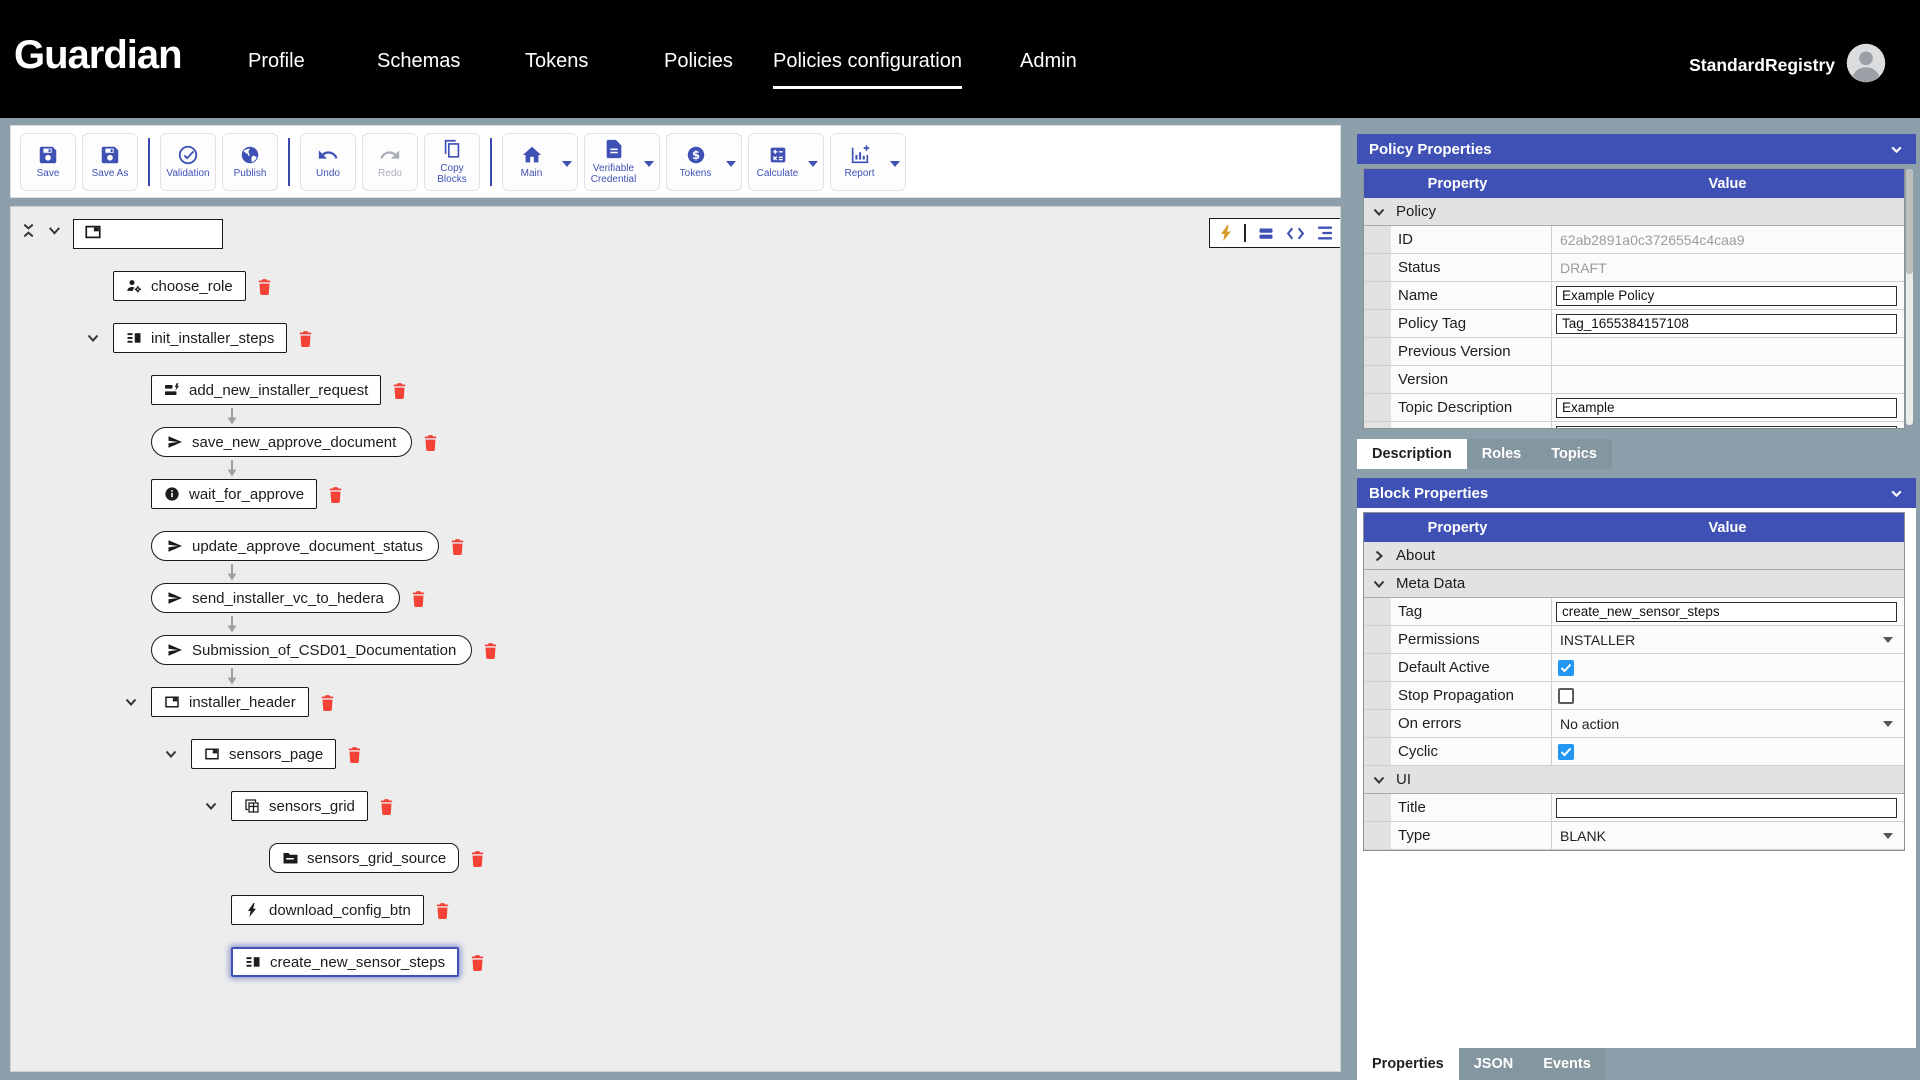 This screenshot has width=1920, height=1080. Describe the element at coordinates (556, 68) in the screenshot. I see `nav-item-tokens: Tokens` at that location.